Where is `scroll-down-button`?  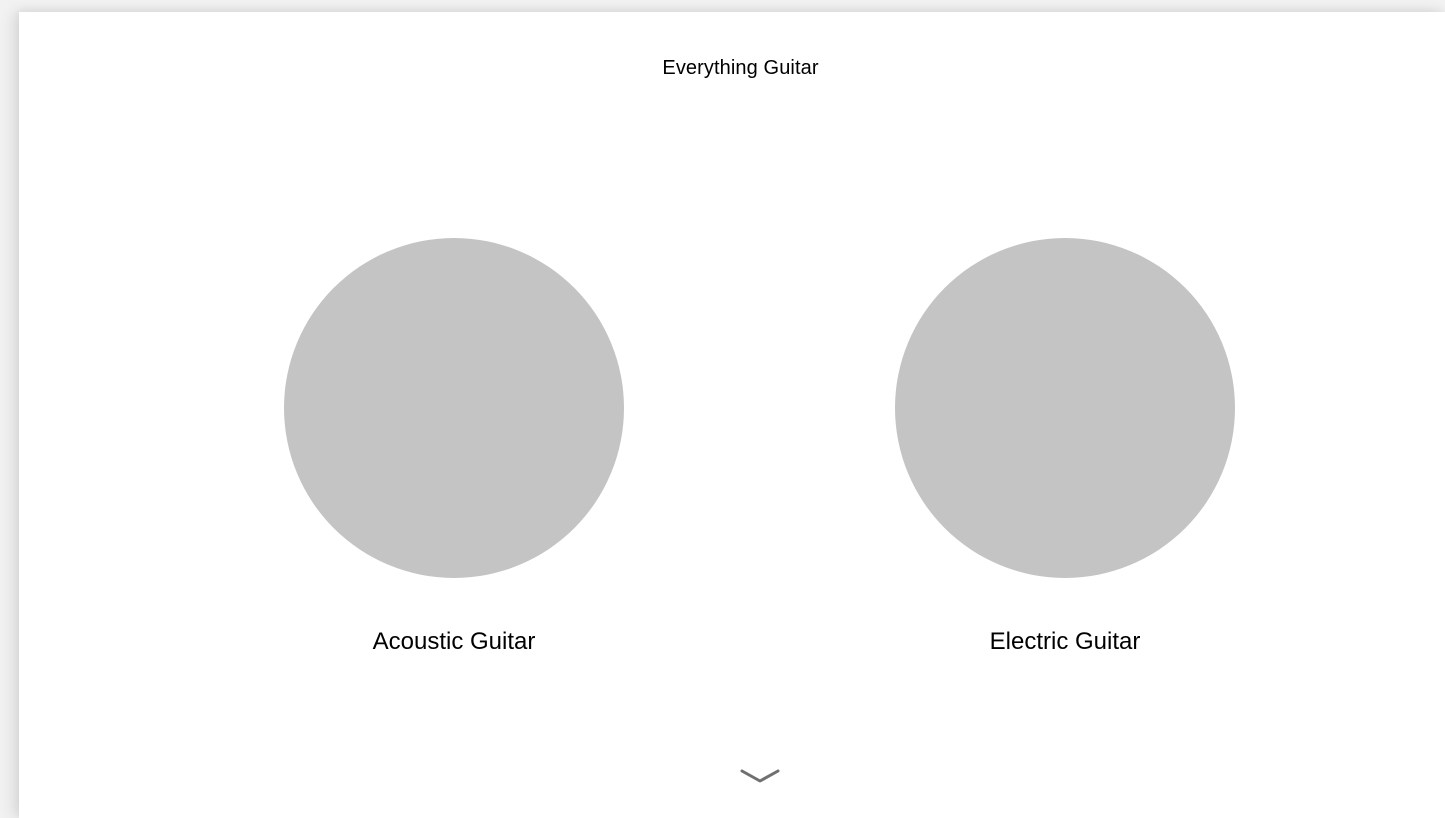 scroll-down-button is located at coordinates (760, 776).